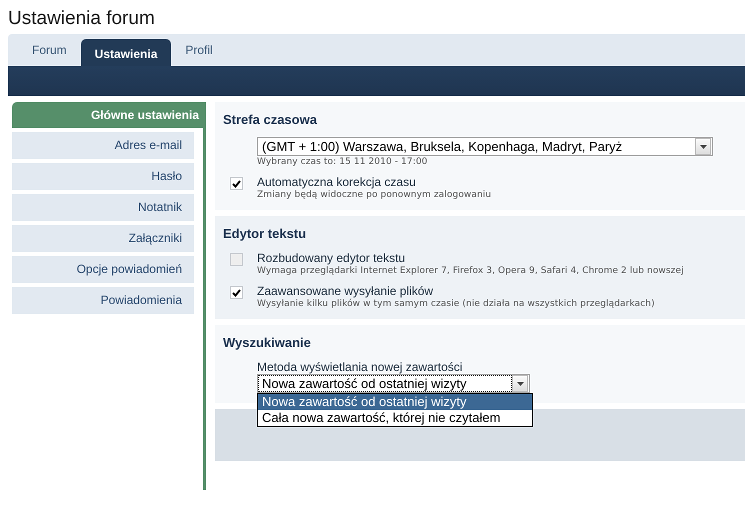 Image resolution: width=745 pixels, height=508 pixels. I want to click on section-heading: Edytor tekstu, so click(265, 233).